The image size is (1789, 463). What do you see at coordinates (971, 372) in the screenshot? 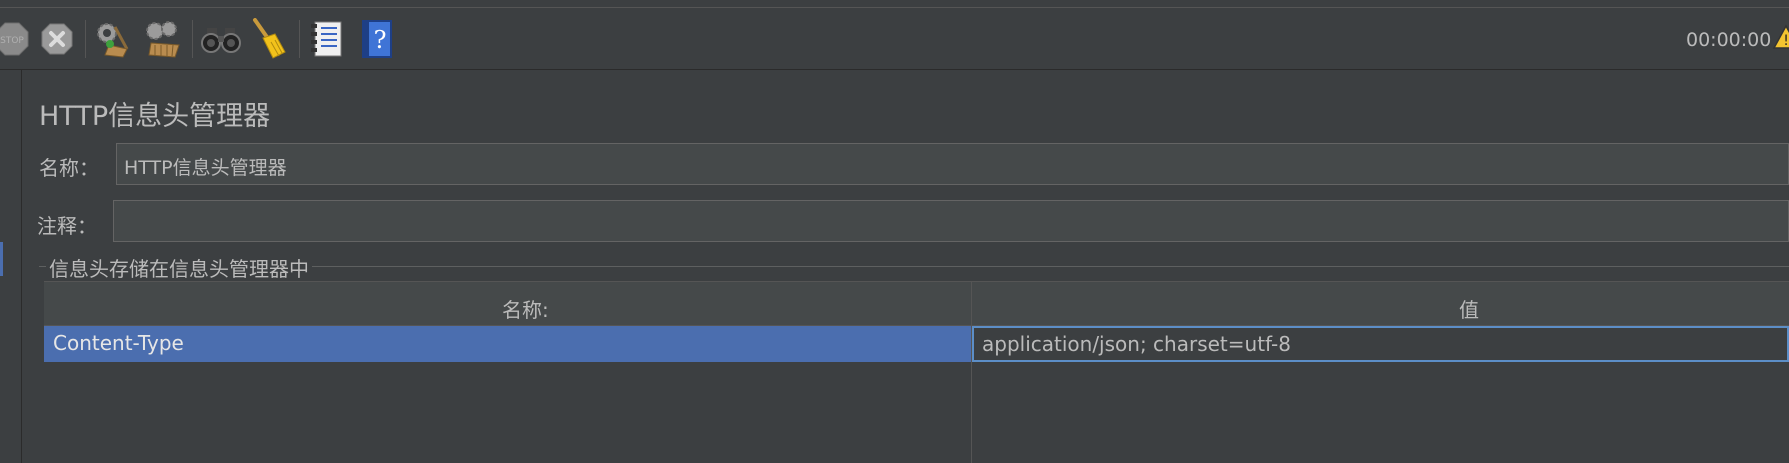
I see `column-divider` at bounding box center [971, 372].